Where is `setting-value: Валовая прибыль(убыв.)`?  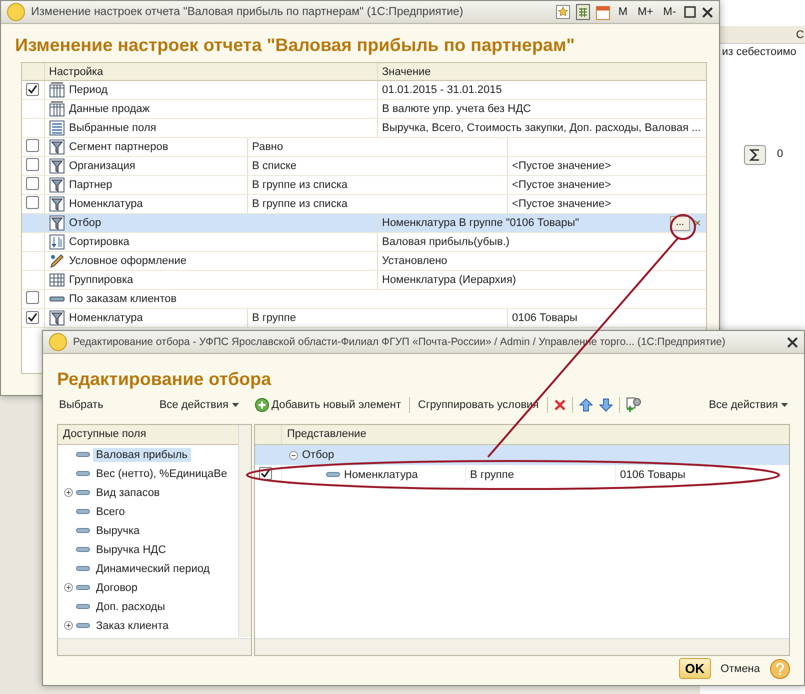 setting-value: Валовая прибыль(убыв.) is located at coordinates (446, 242).